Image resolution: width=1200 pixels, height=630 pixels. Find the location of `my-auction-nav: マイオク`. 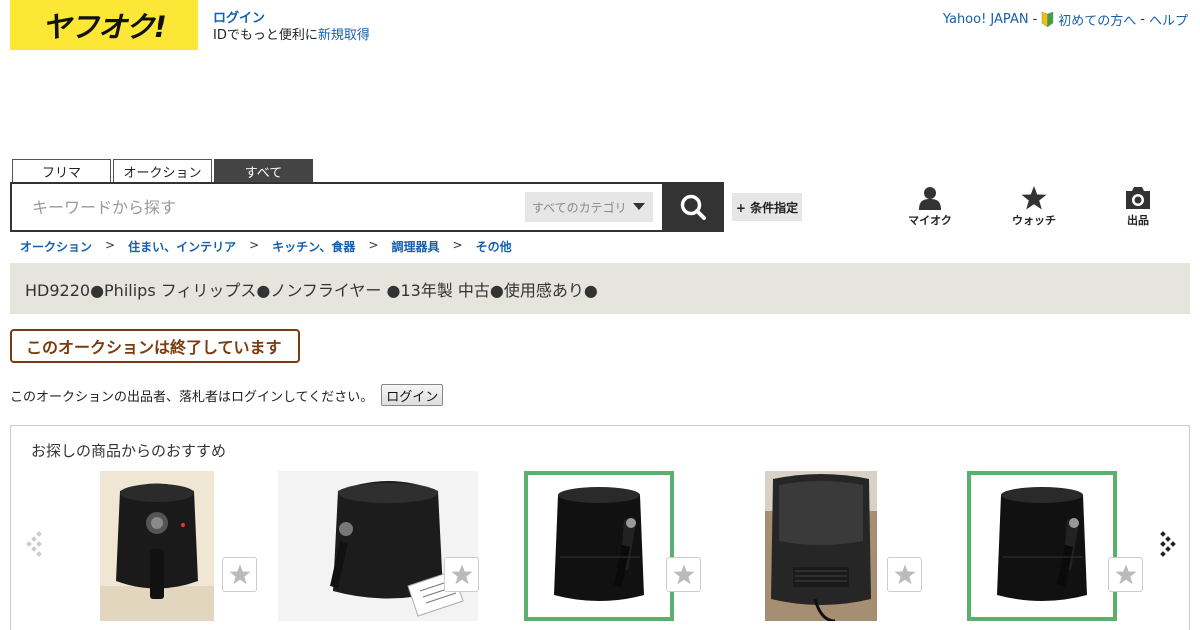

my-auction-nav: マイオク is located at coordinates (930, 207).